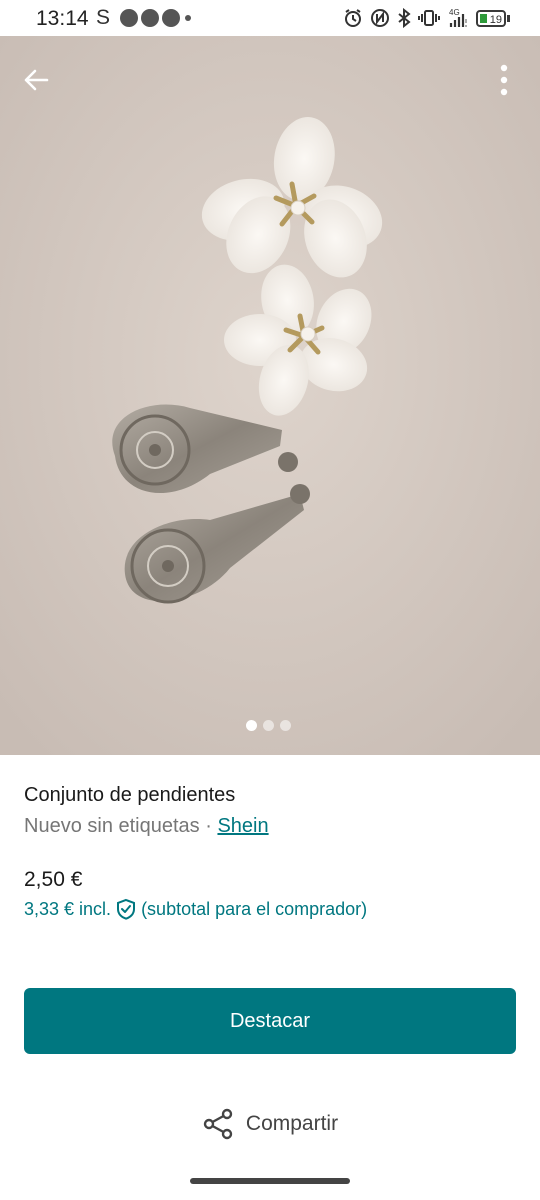  What do you see at coordinates (495, 19) in the screenshot?
I see `battery-level: 19` at bounding box center [495, 19].